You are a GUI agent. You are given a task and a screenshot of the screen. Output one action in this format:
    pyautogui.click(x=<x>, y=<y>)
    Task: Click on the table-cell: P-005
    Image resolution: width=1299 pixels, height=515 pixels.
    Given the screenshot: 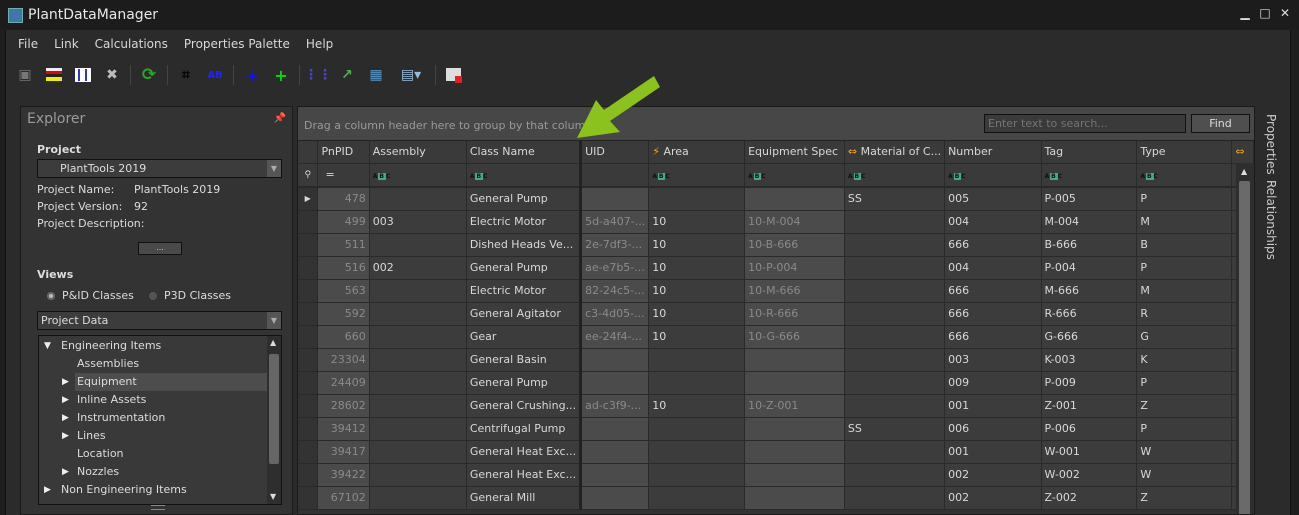 What is the action you would take?
    pyautogui.click(x=1089, y=199)
    